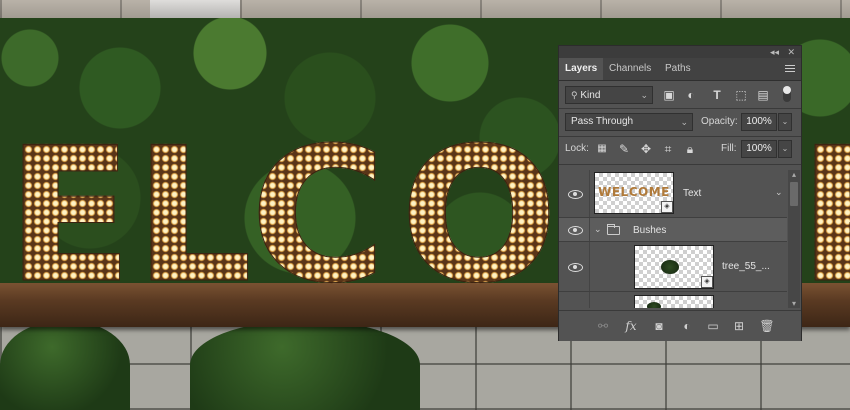  What do you see at coordinates (680, 95) in the screenshot?
I see `filter-row: ⚲ Kind ⌄ ▣ ◐ T ⬚ ▤` at bounding box center [680, 95].